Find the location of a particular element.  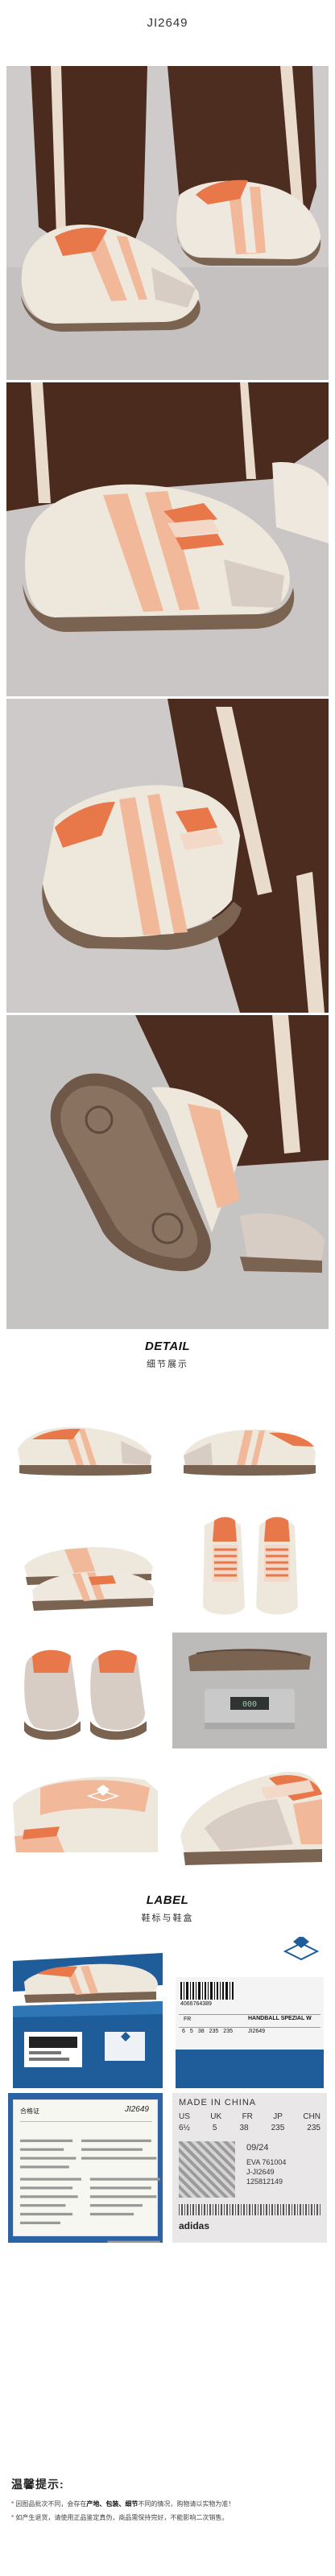

tag-size-value-row: 6½ 5 38 235 235 is located at coordinates (250, 2128).